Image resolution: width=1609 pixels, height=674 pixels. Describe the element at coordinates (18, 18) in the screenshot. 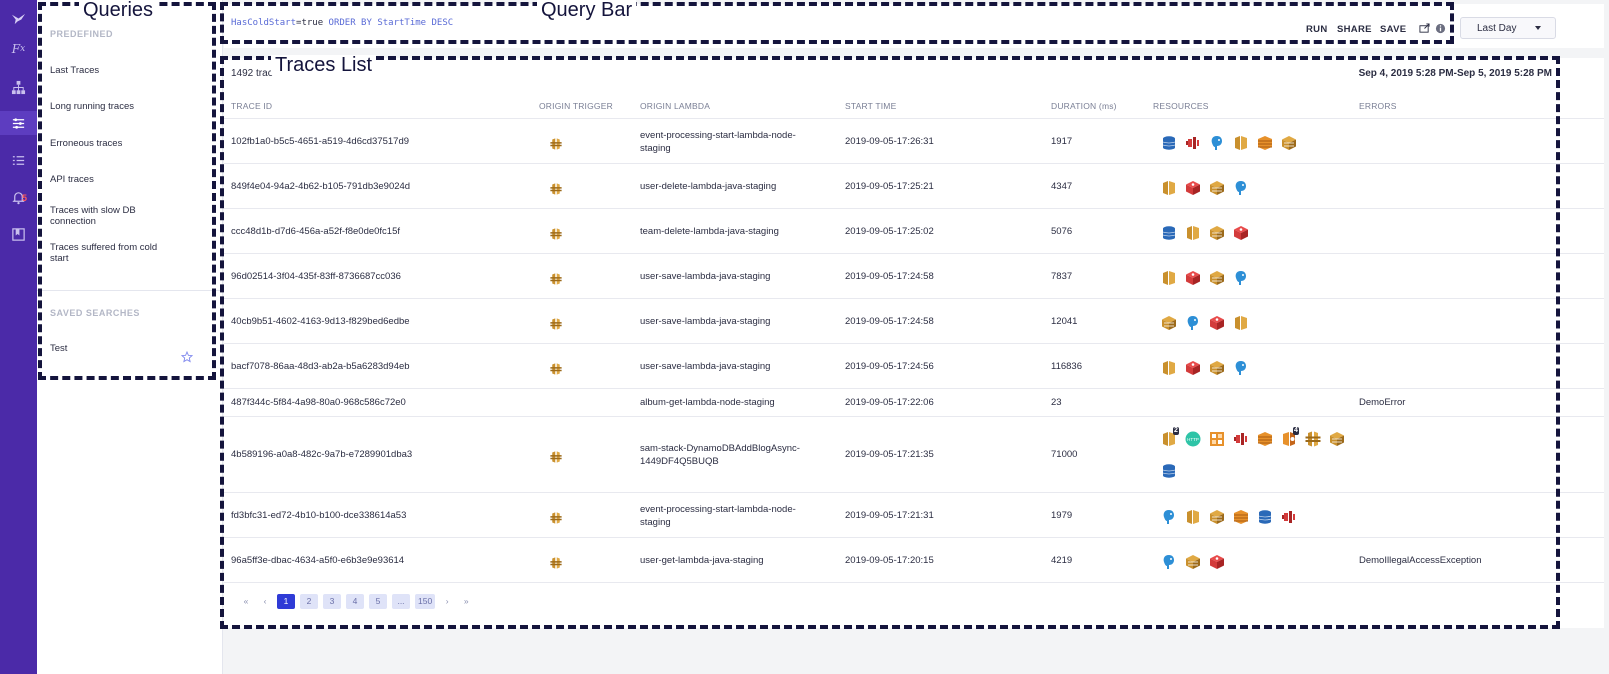

I see `logo-bird-icon` at that location.